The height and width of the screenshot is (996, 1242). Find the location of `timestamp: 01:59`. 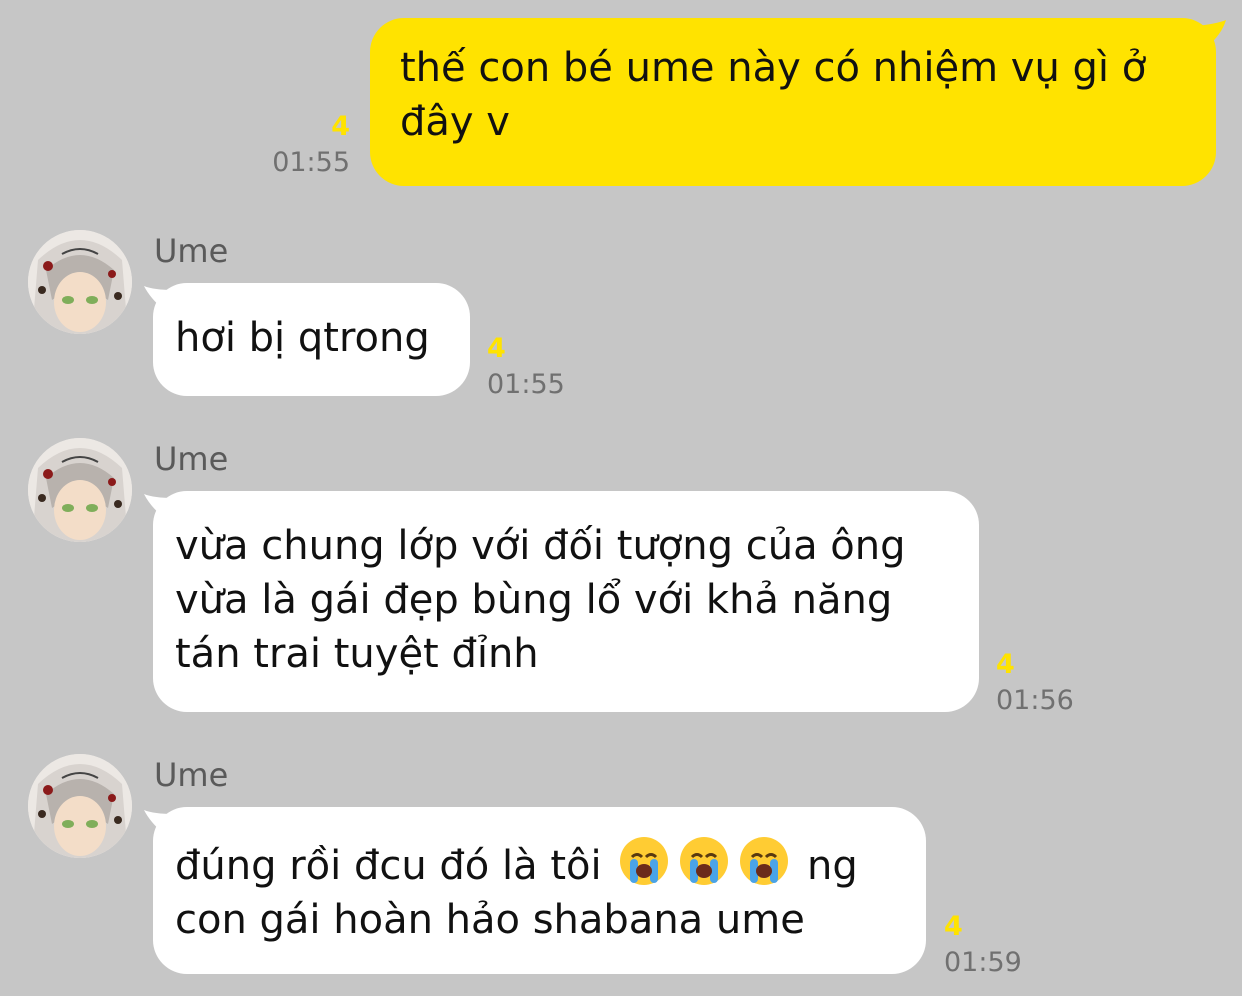

timestamp: 01:59 is located at coordinates (983, 962).